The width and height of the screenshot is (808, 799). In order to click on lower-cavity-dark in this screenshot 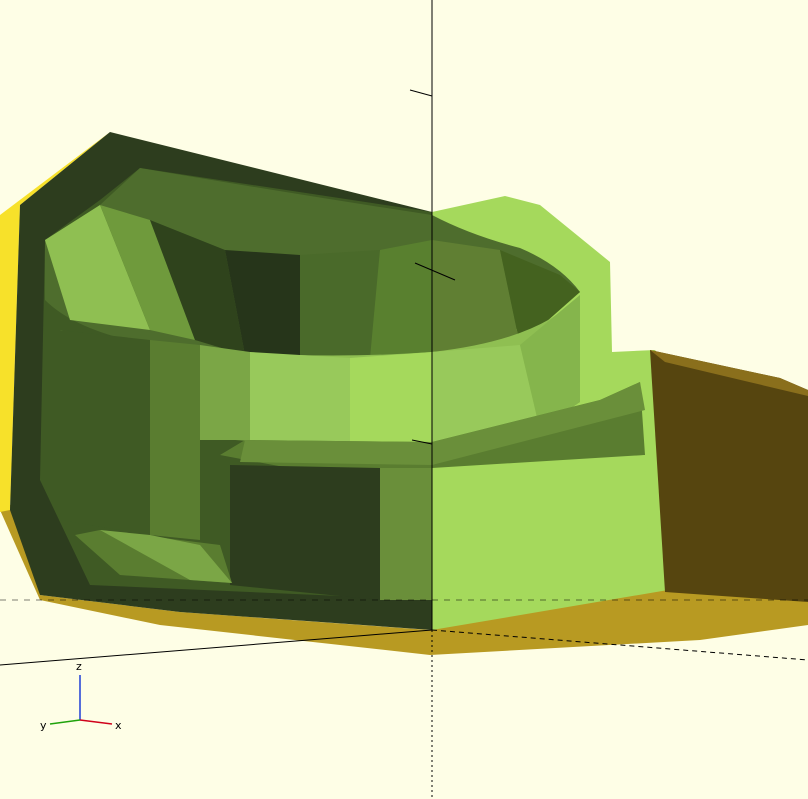, I will do `click(305, 532)`.